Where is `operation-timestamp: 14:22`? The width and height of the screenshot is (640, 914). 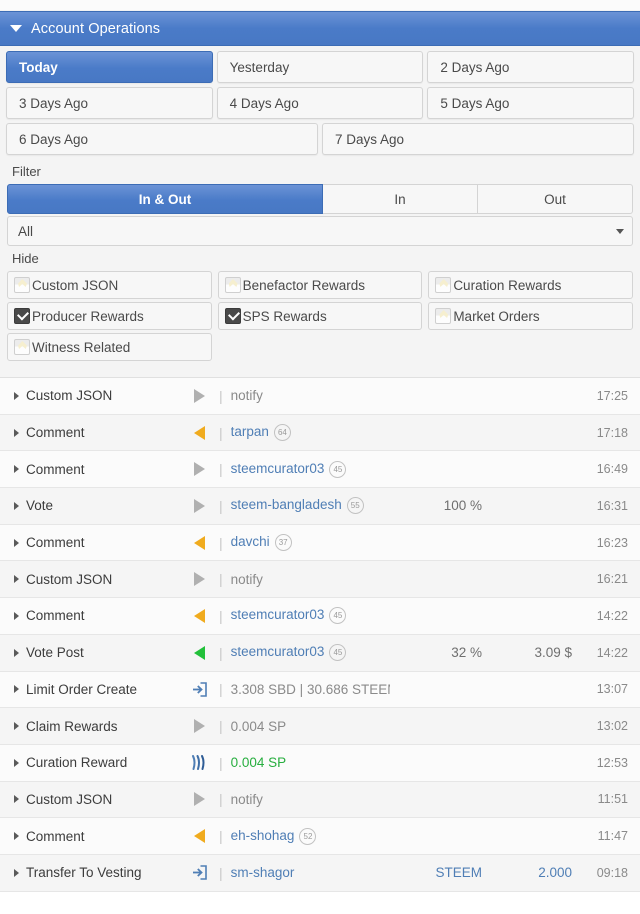 operation-timestamp: 14:22 is located at coordinates (612, 652).